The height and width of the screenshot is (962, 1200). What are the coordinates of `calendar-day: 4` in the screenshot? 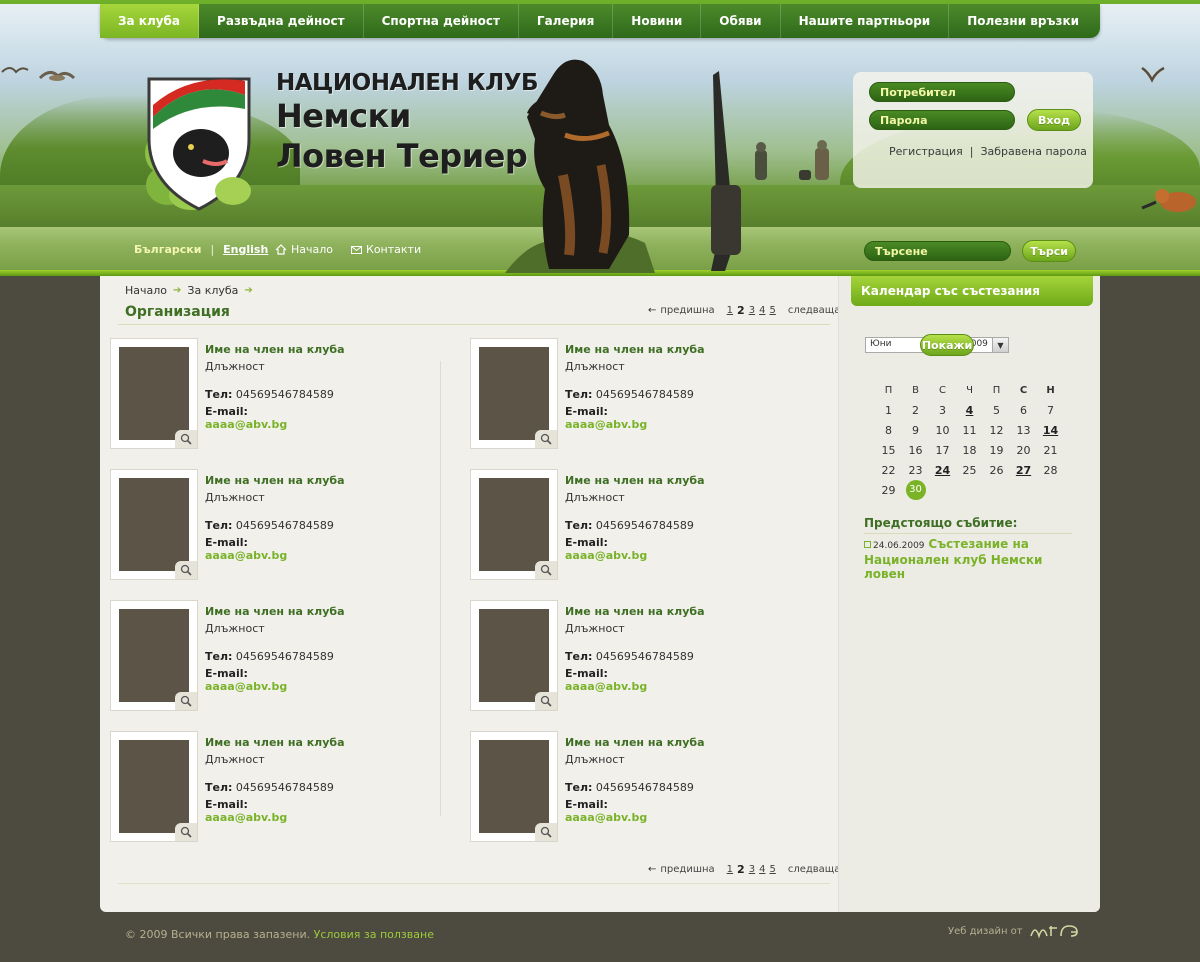 It's located at (969, 410).